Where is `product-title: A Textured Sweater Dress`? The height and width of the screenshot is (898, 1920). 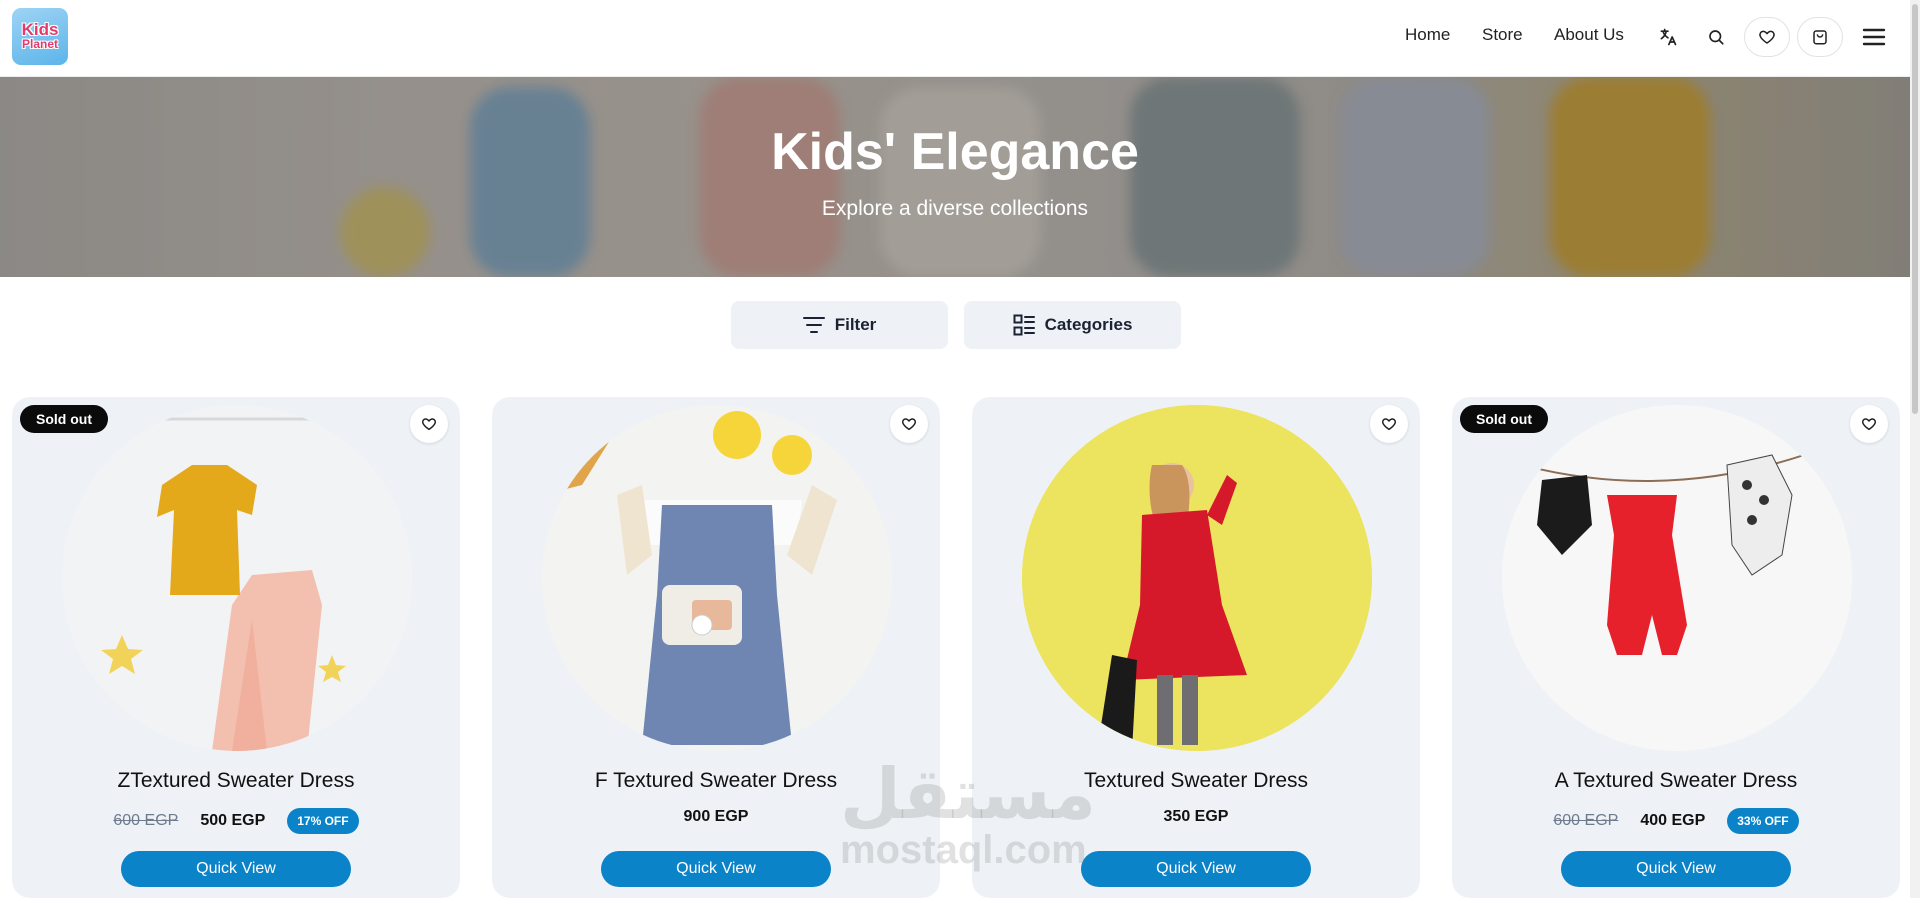 product-title: A Textured Sweater Dress is located at coordinates (1676, 781).